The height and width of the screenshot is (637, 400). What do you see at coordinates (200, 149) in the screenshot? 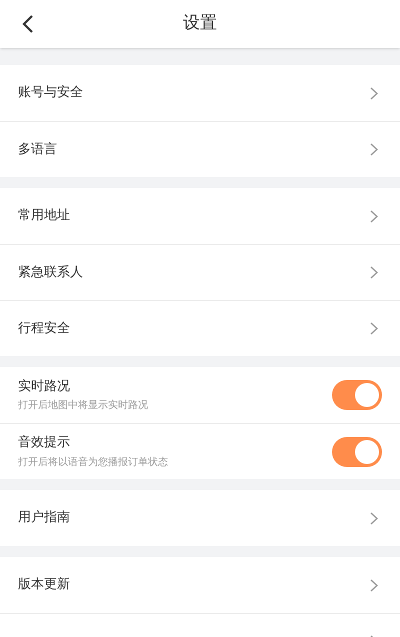
I see `settings-row: 多语言` at bounding box center [200, 149].